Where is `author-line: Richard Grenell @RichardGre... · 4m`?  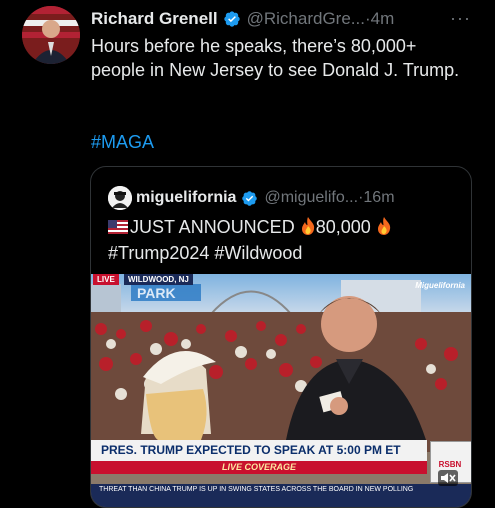 author-line: Richard Grenell @RichardGre... · 4m is located at coordinates (242, 19).